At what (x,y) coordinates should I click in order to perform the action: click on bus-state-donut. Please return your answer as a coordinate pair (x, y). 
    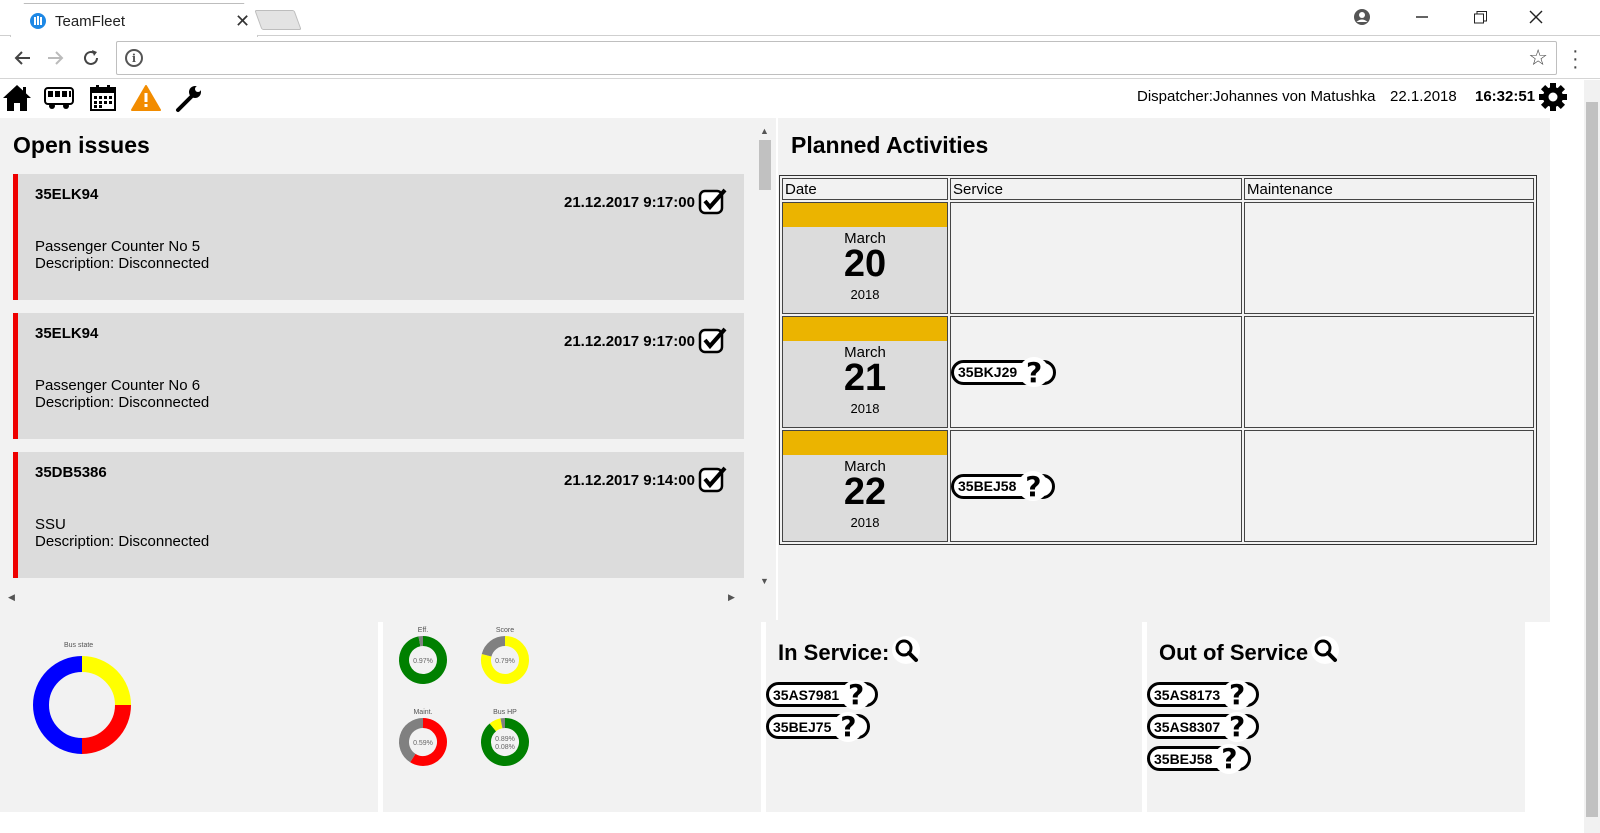
    Looking at the image, I should click on (82, 705).